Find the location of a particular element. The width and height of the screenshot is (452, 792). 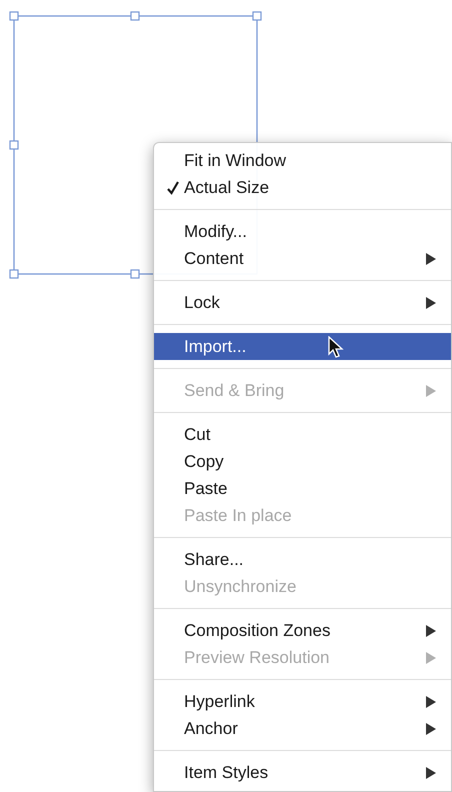

checkmark-icon is located at coordinates (173, 188).